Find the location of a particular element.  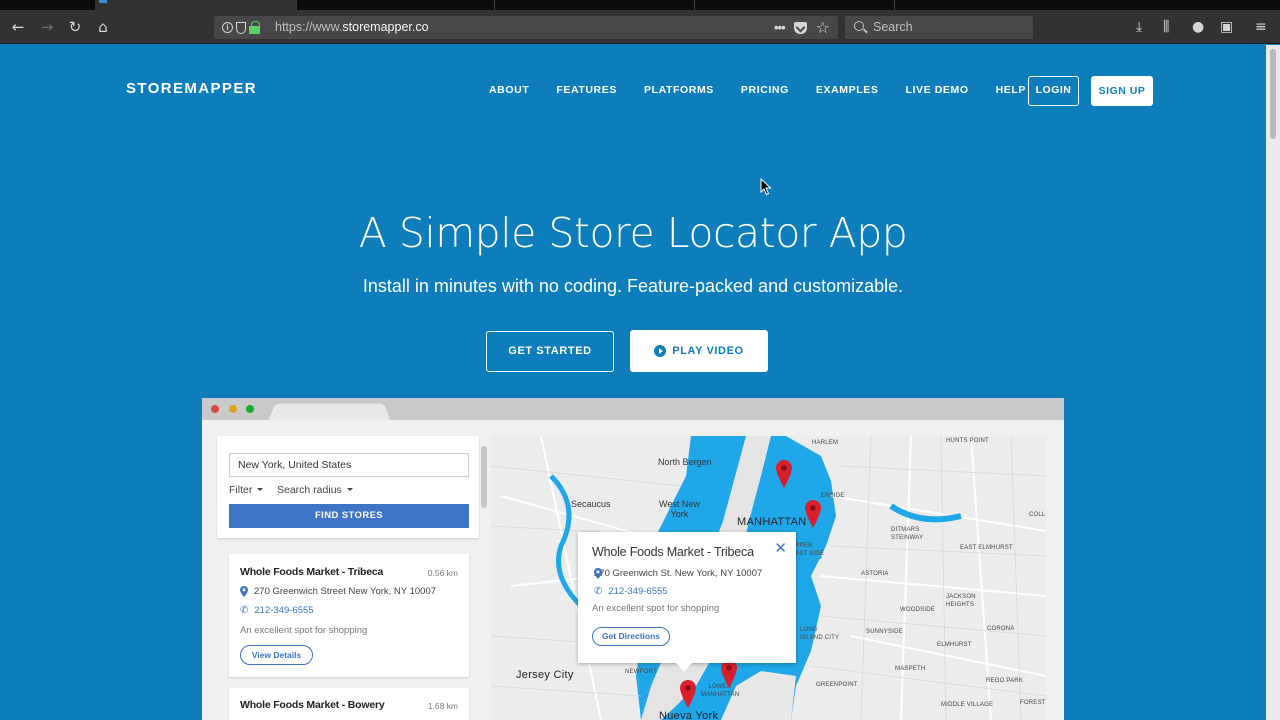

demo-window-tab is located at coordinates (329, 412).